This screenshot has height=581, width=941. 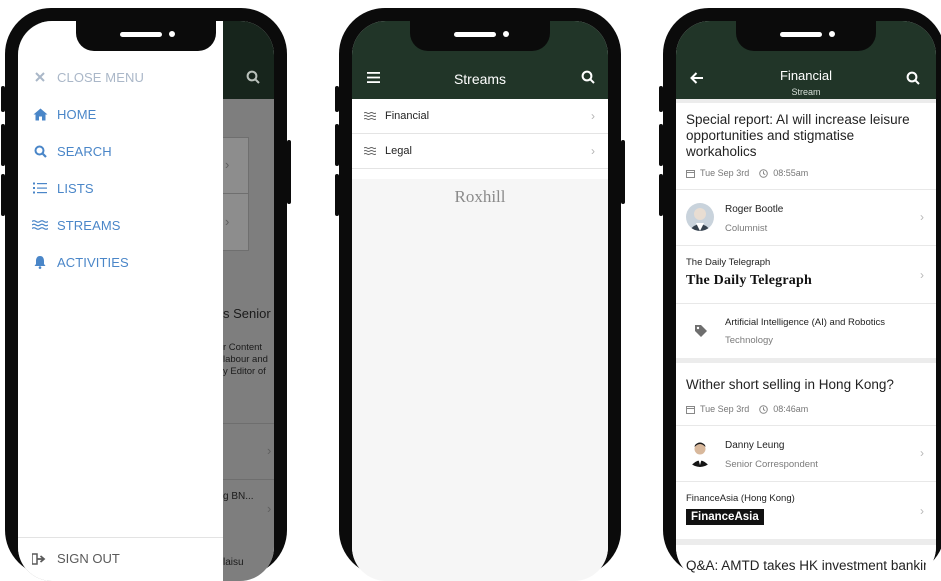 I want to click on list-icon, so click(x=40, y=188).